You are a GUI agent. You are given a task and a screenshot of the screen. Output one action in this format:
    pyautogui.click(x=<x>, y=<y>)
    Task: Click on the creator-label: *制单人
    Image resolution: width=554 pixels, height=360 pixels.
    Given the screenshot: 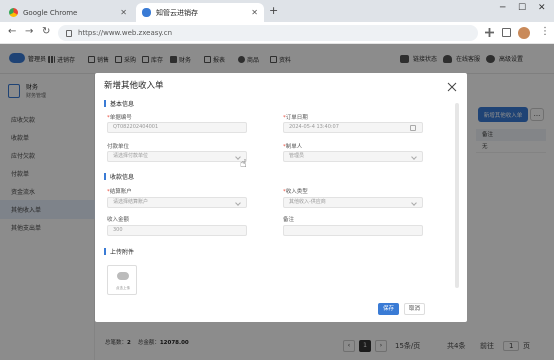 What is the action you would take?
    pyautogui.click(x=293, y=147)
    